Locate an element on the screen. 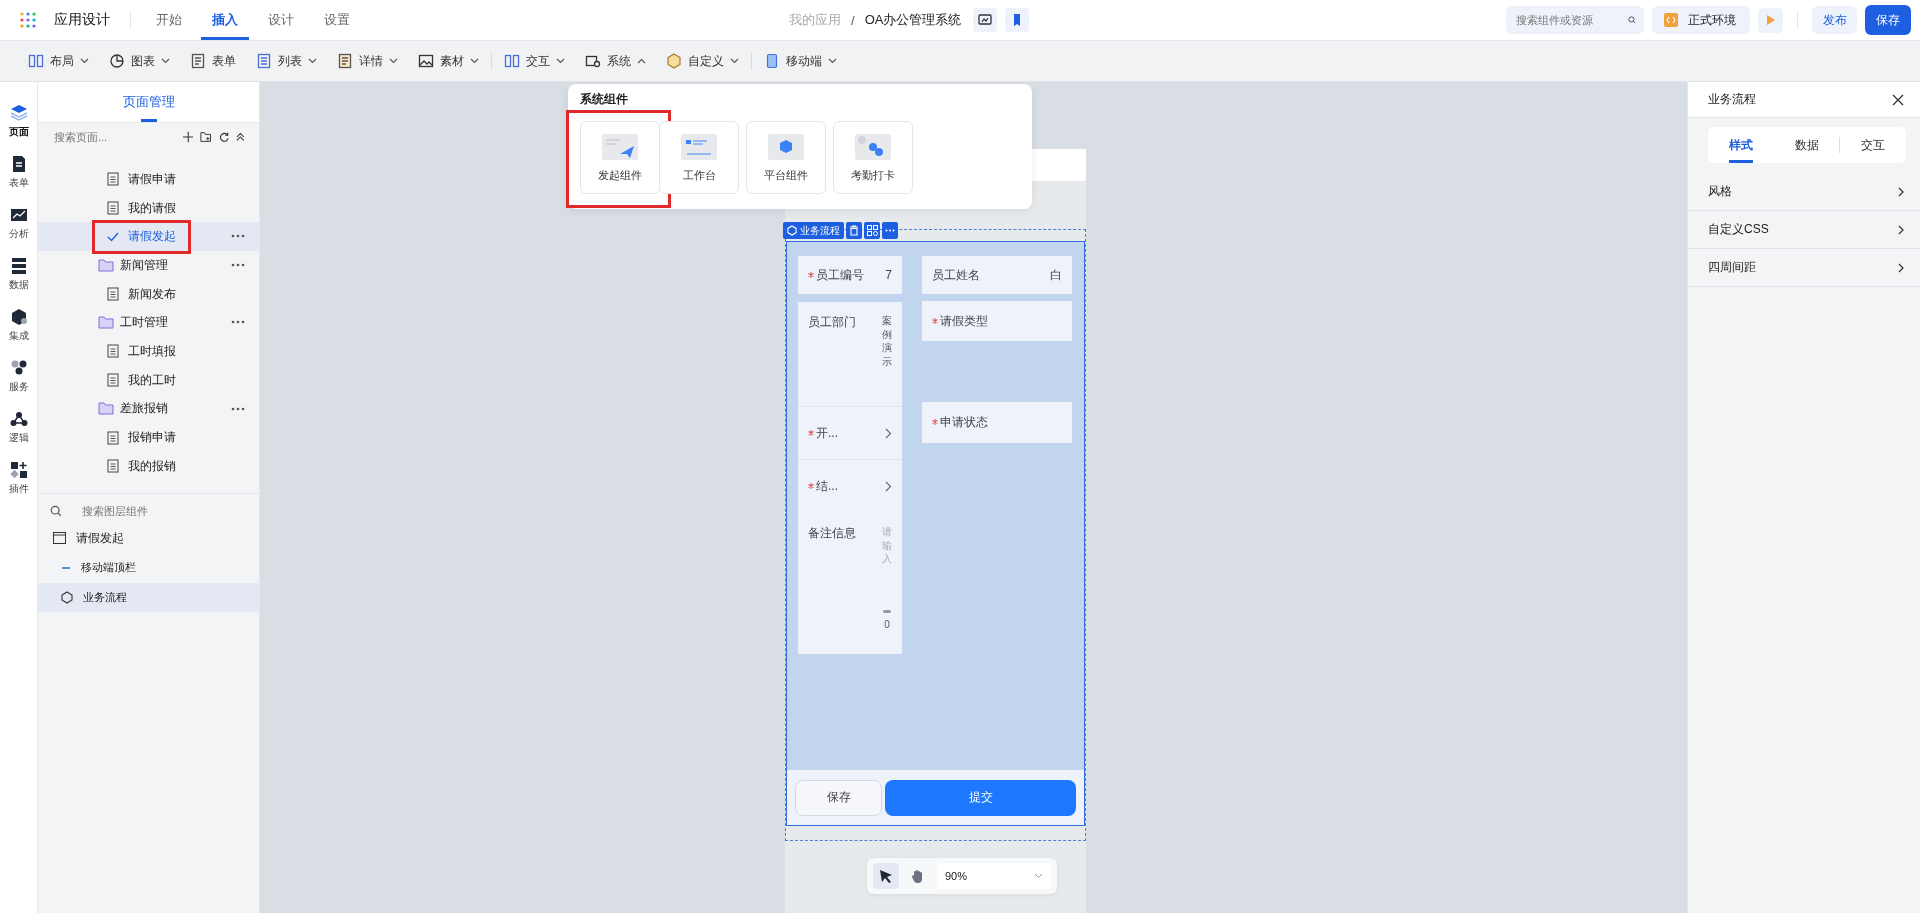  cube-icon is located at coordinates (674, 61).